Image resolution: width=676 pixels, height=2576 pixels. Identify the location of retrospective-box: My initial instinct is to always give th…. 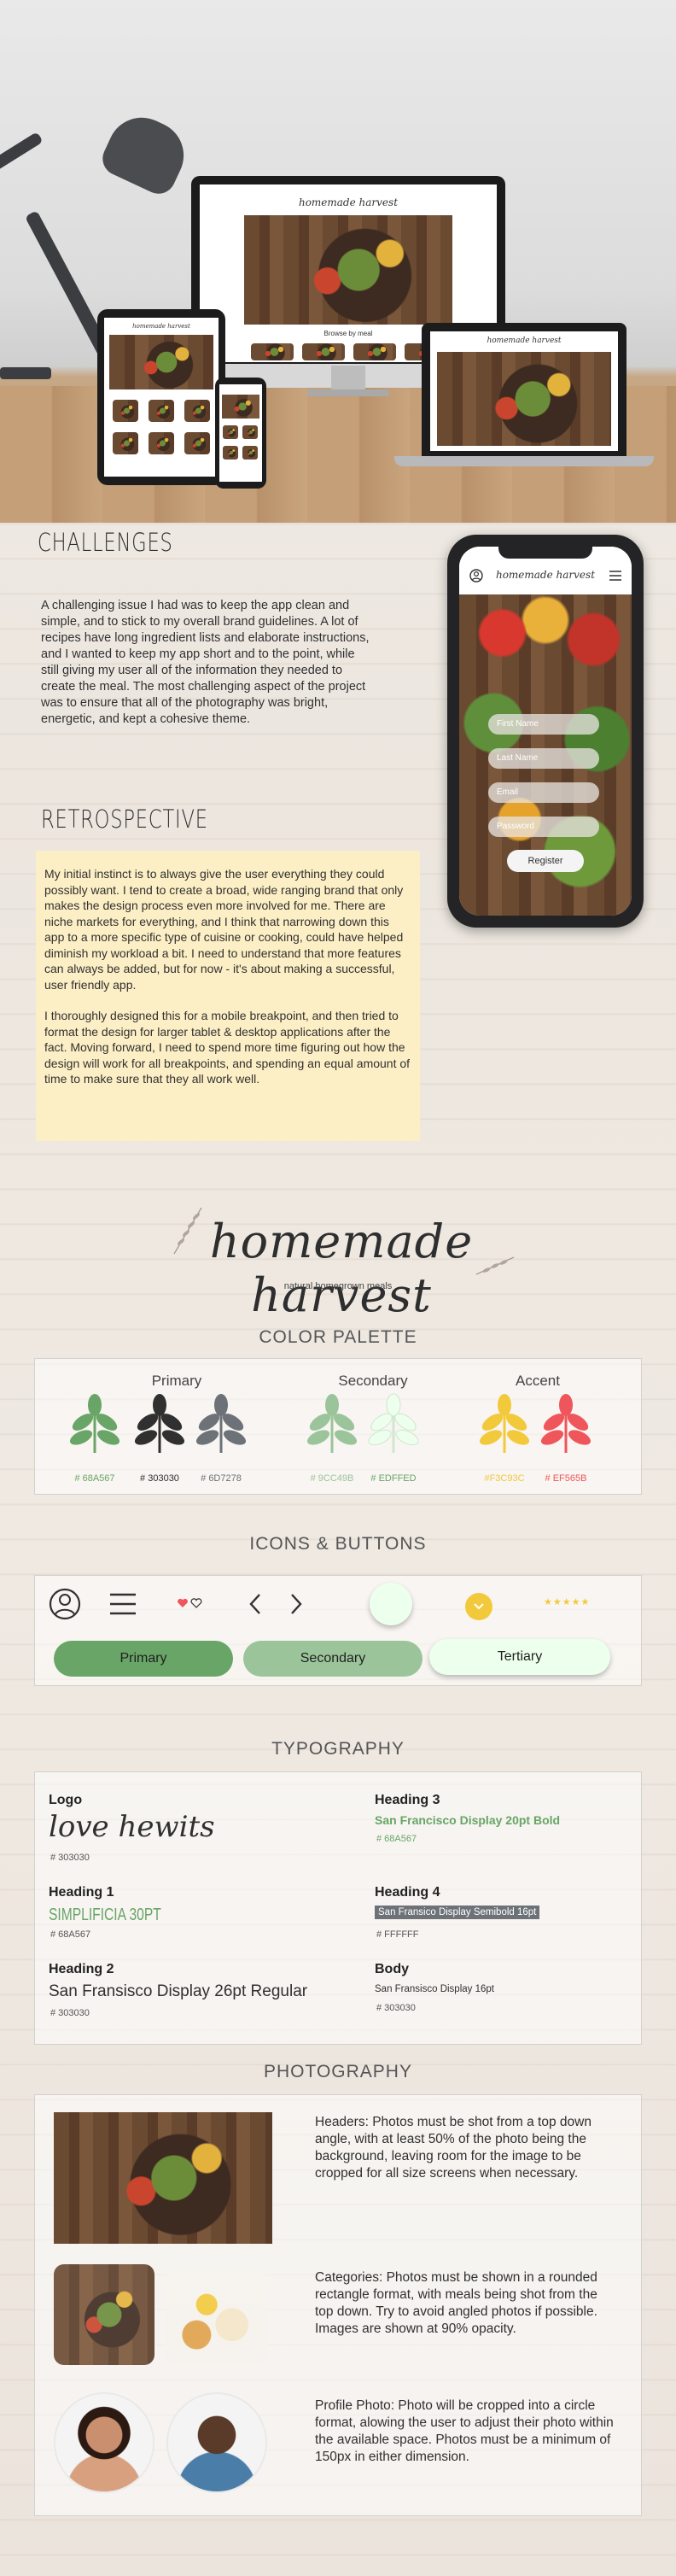
(228, 996).